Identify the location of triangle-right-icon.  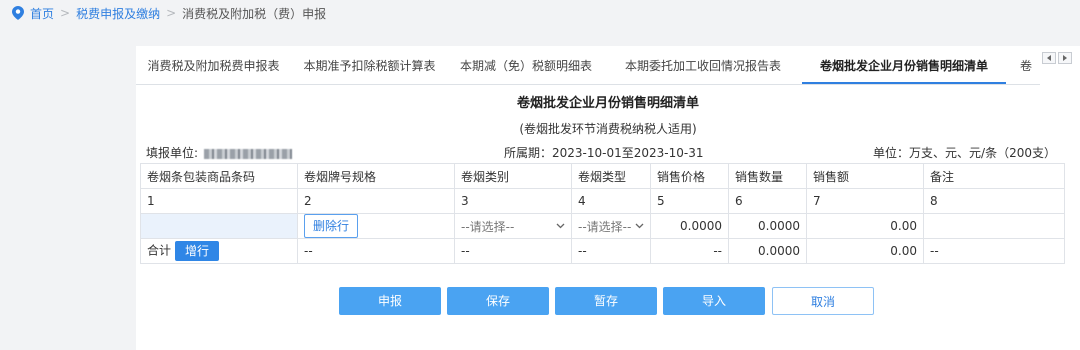
(1065, 58).